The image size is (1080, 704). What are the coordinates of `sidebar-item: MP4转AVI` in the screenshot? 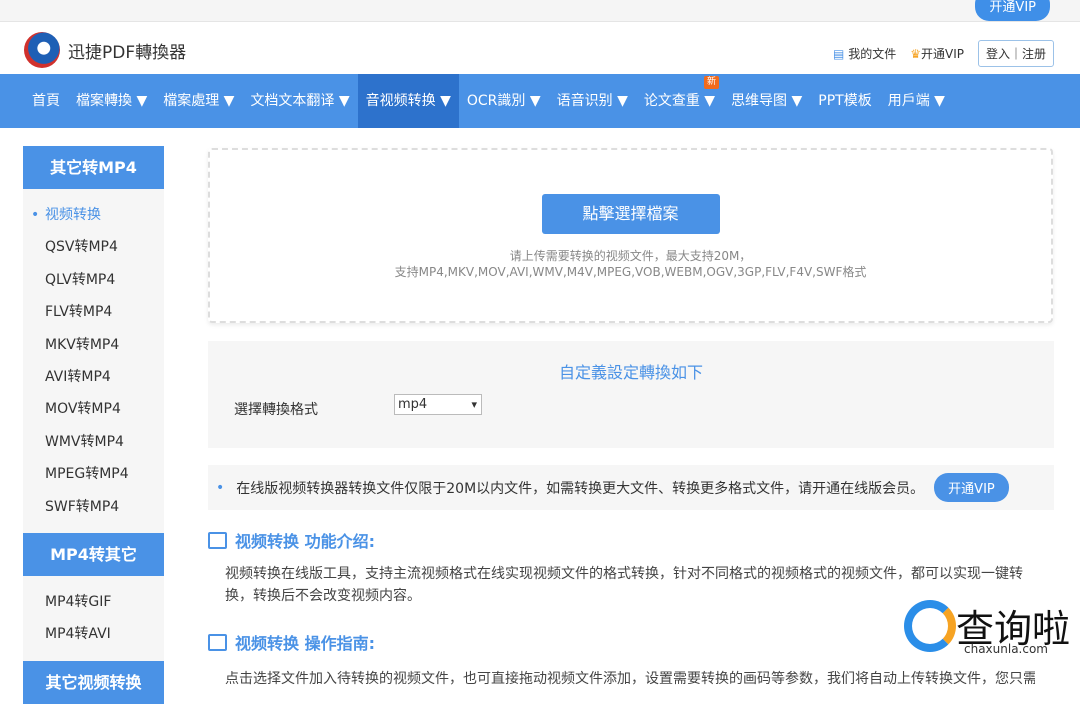 It's located at (93, 634).